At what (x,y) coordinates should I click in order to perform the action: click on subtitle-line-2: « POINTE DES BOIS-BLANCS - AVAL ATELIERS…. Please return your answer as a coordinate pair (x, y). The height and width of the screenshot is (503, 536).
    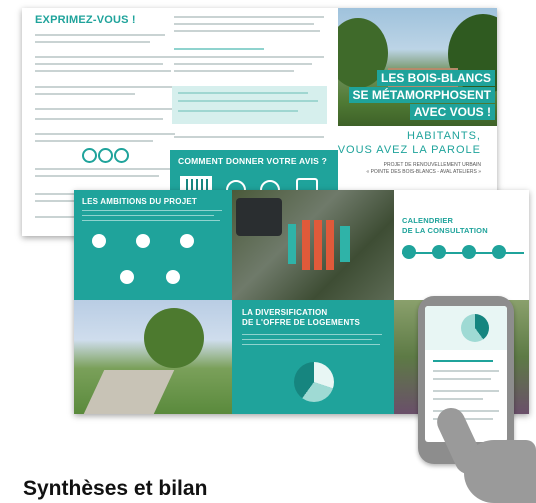
    Looking at the image, I should click on (423, 172).